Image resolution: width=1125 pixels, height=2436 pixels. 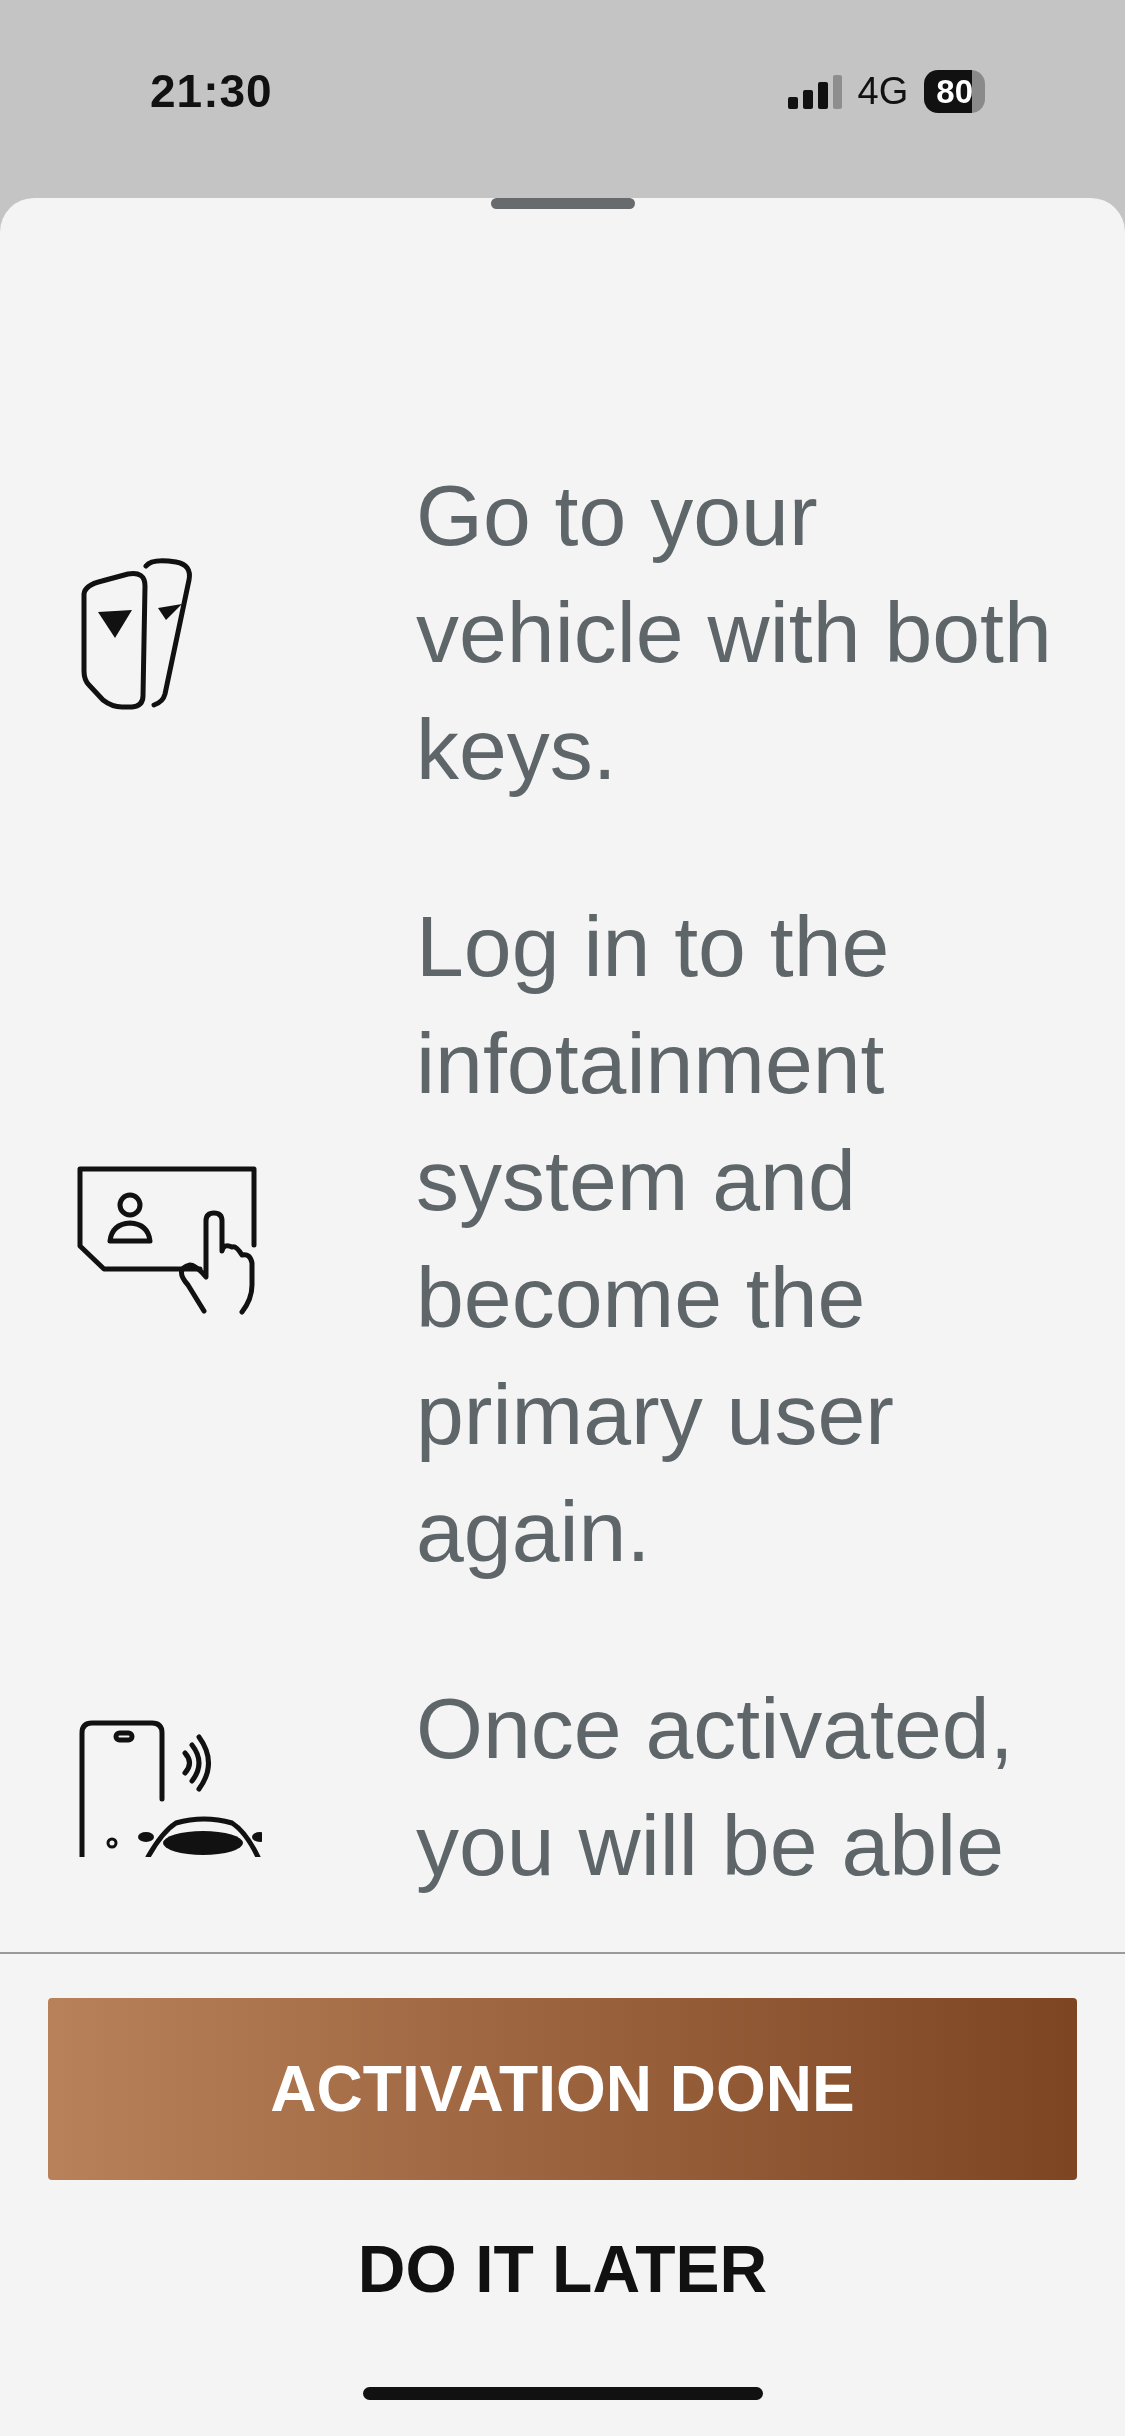 I want to click on activation-done-button: ACTIVATION DONE, so click(x=562, y=2089).